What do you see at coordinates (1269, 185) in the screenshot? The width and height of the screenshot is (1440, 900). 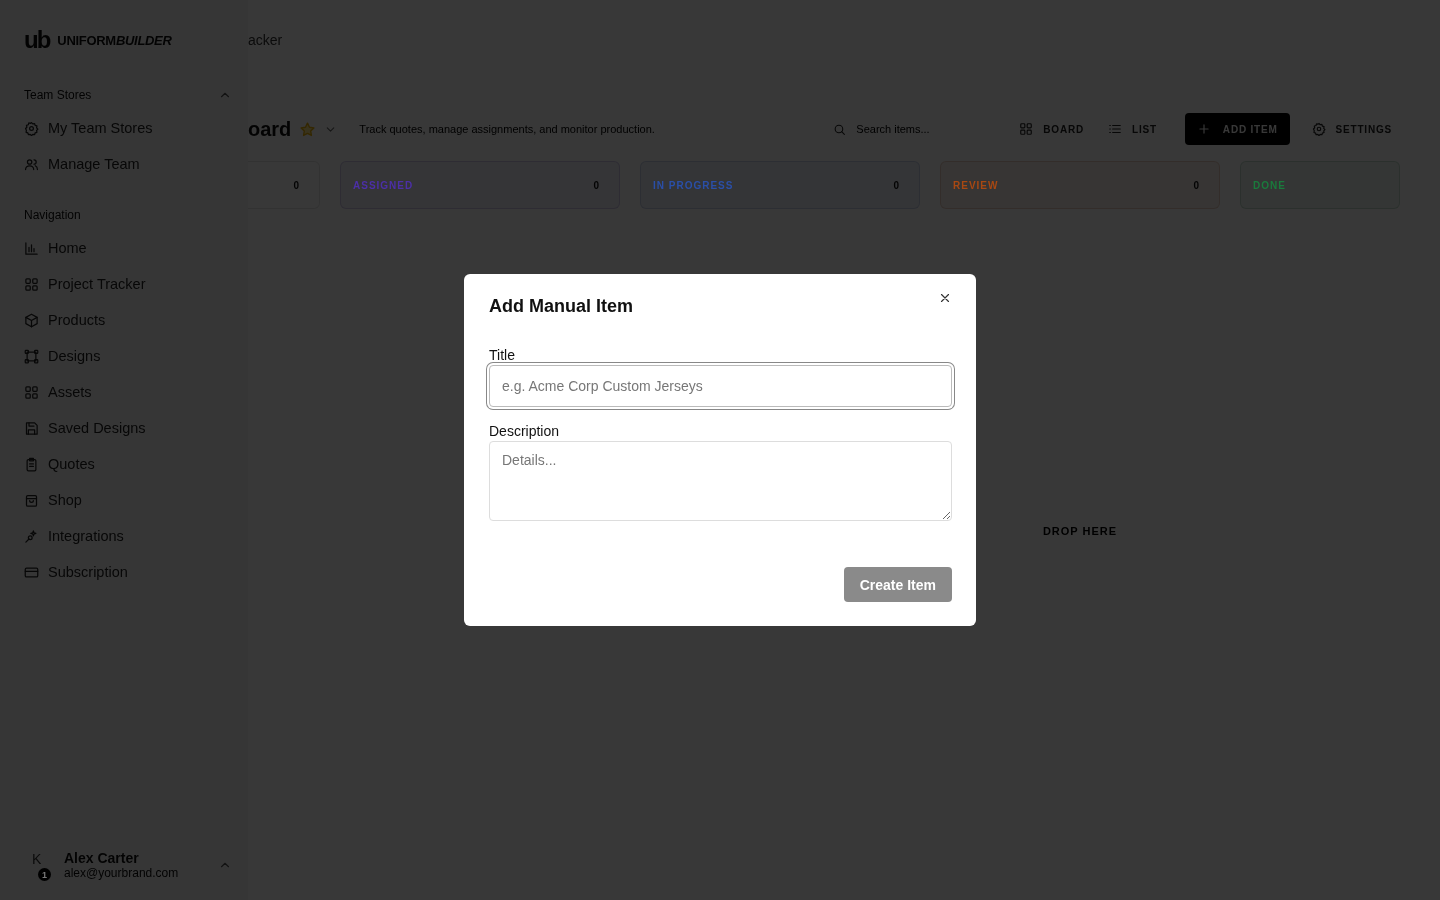 I see `column-title: DONE` at bounding box center [1269, 185].